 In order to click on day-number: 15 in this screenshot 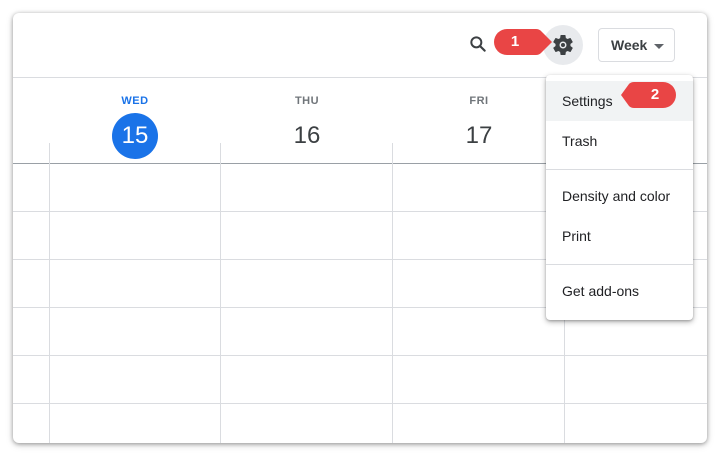, I will do `click(135, 136)`.